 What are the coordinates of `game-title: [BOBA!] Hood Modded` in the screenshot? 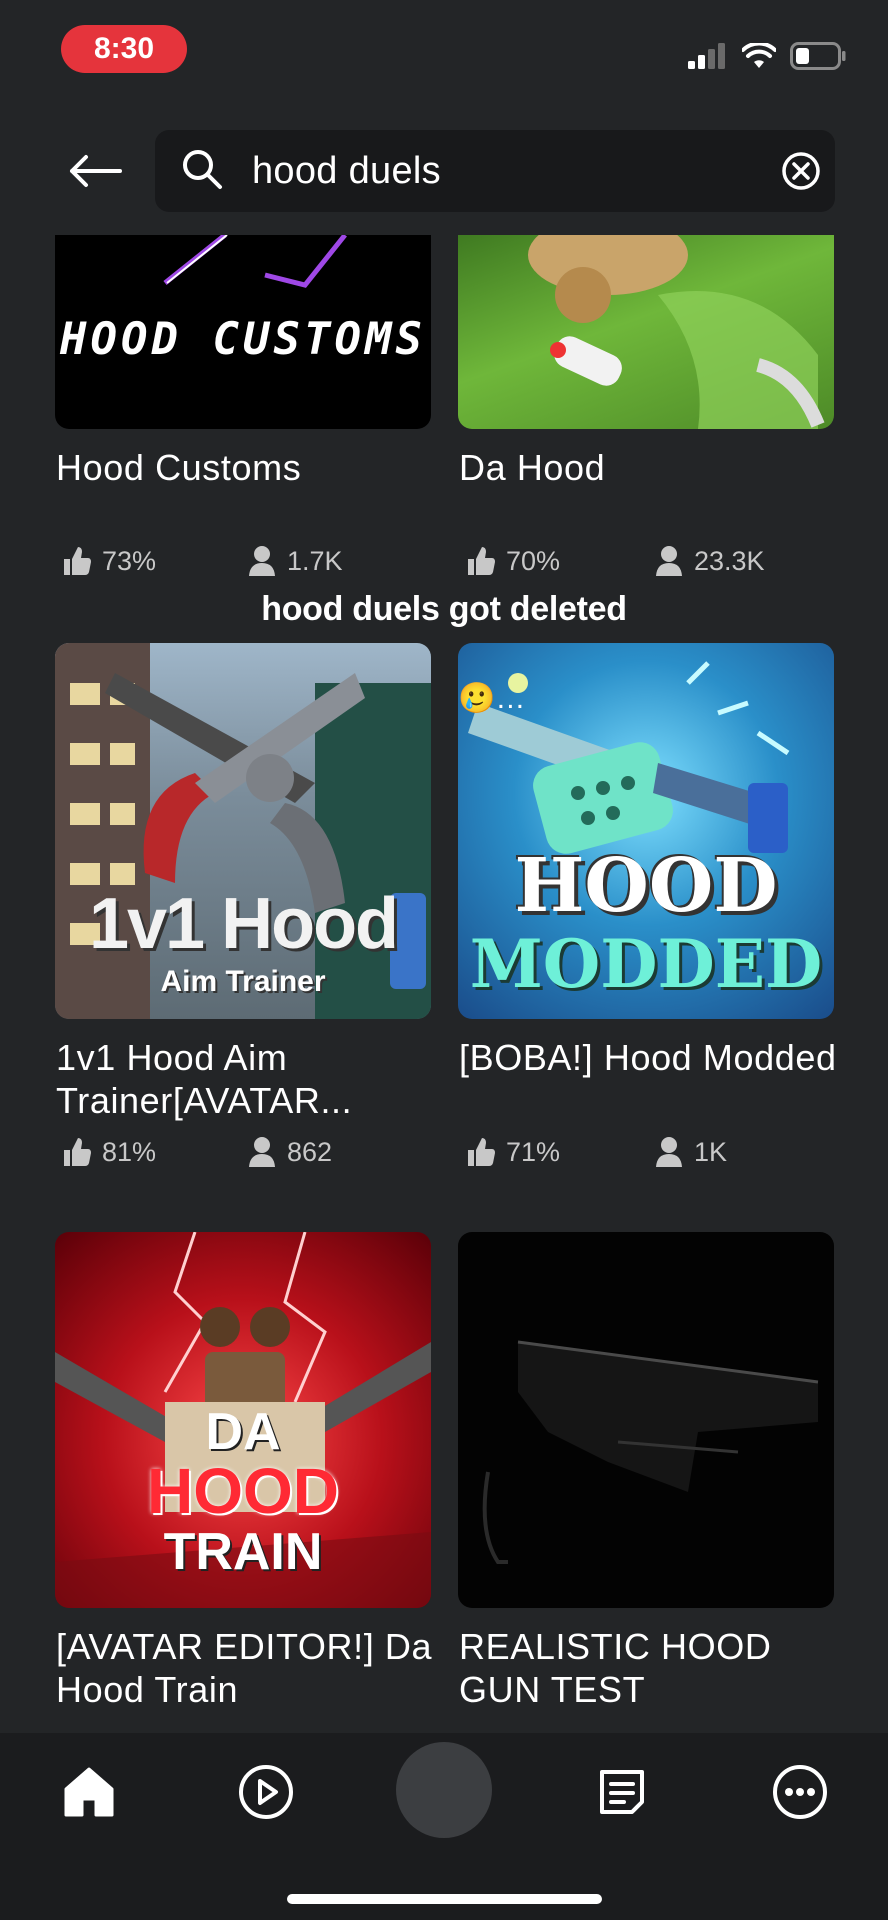 It's located at (654, 1057).